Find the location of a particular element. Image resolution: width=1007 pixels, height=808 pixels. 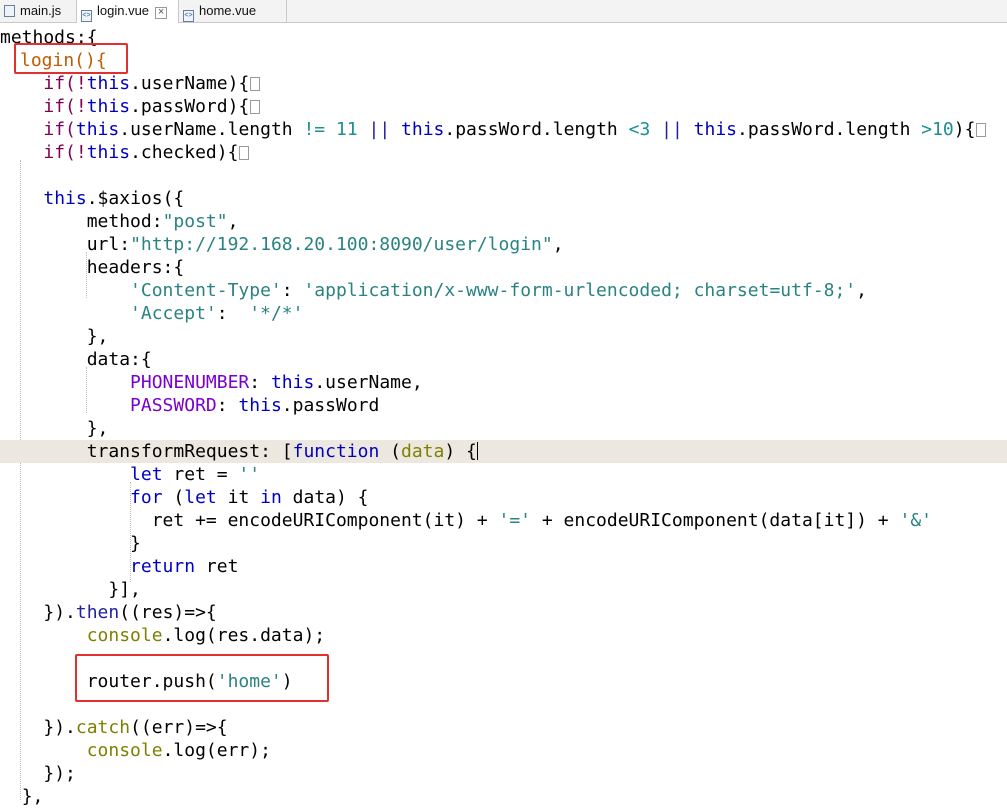

tab-main-js: main.js is located at coordinates (38, 11).